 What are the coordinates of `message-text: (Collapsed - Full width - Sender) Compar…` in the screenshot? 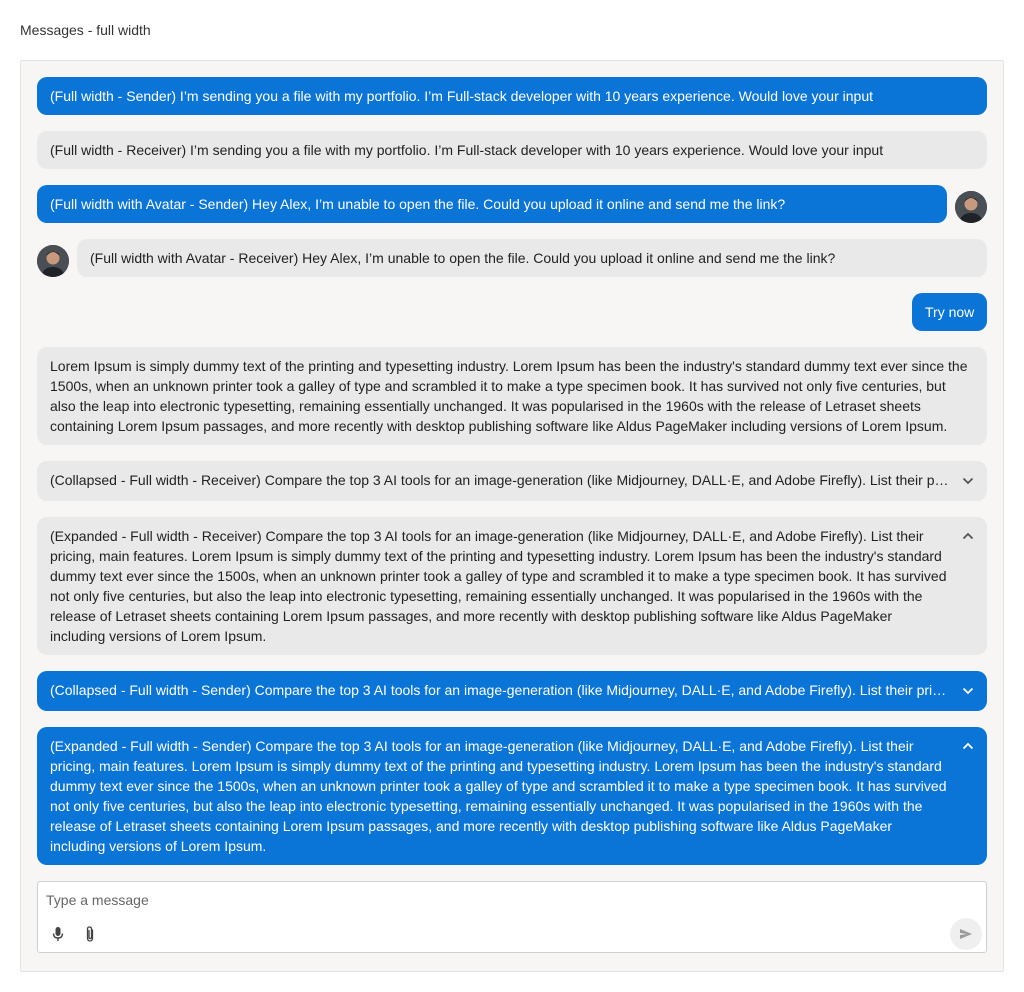 It's located at (500, 690).